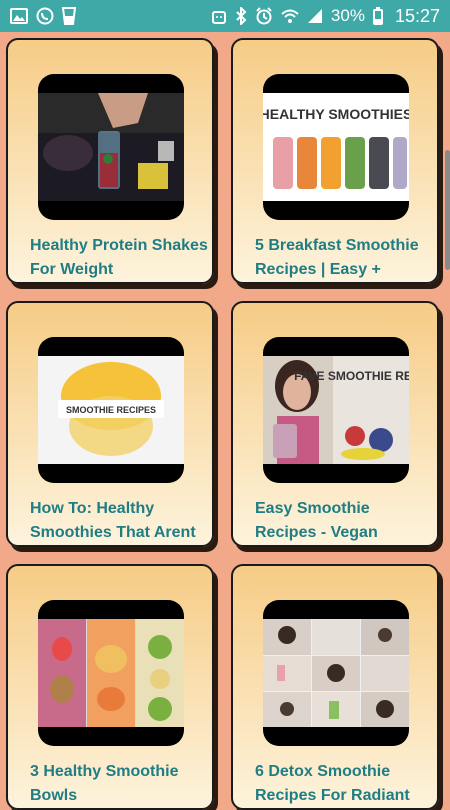 Image resolution: width=450 pixels, height=810 pixels. I want to click on bluetooth-icon, so click(241, 16).